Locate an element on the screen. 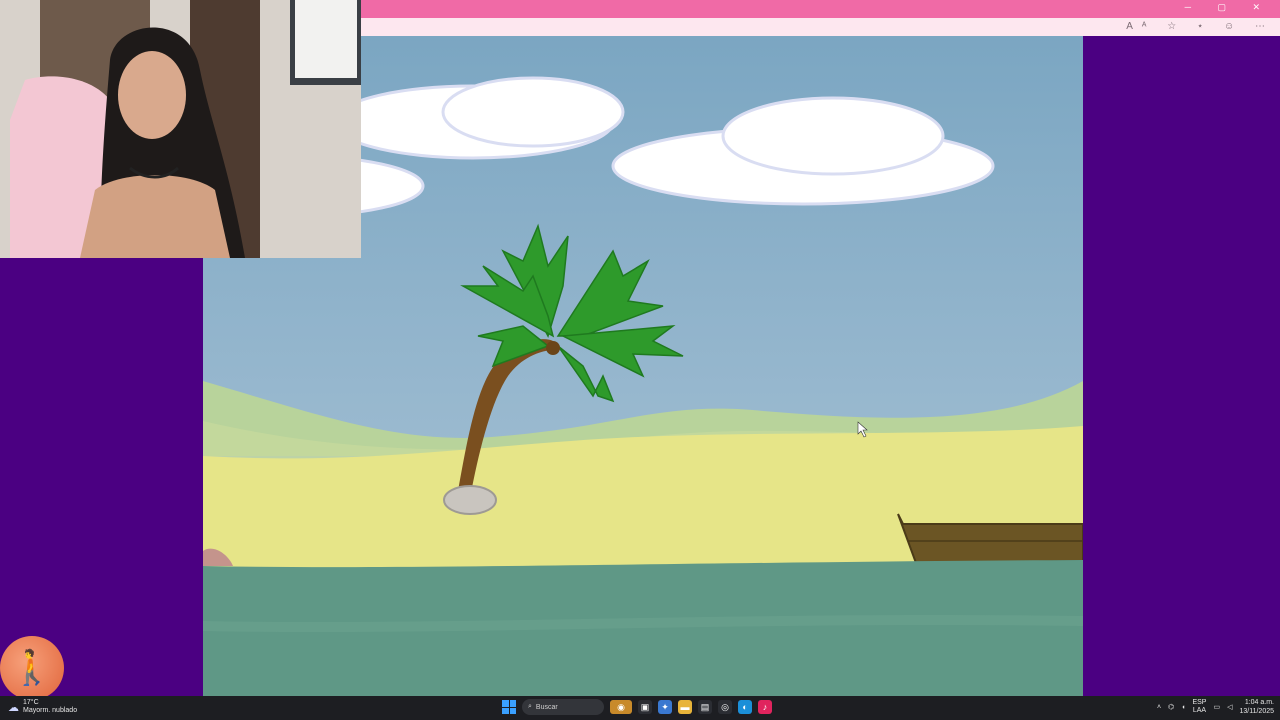 Image resolution: width=1280 pixels, height=720 pixels. edge-icon: ◐ is located at coordinates (745, 707).